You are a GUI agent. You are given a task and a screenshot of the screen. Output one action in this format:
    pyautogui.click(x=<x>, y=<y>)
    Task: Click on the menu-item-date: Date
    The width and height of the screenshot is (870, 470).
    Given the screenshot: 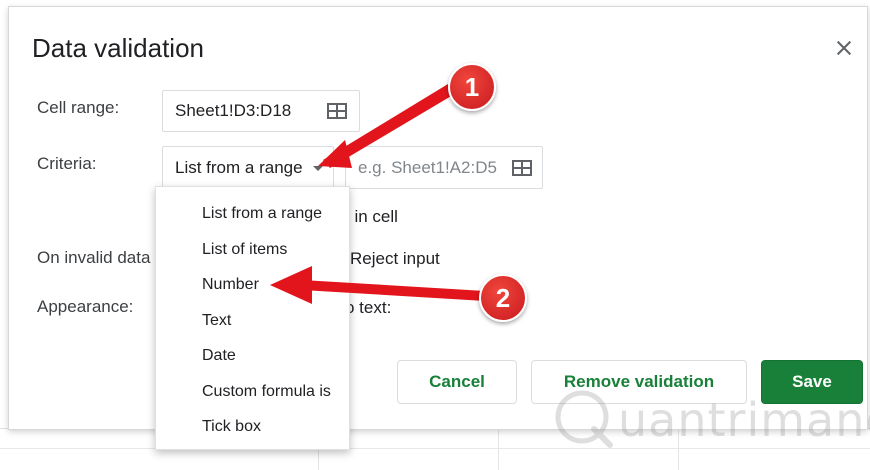 What is the action you would take?
    pyautogui.click(x=252, y=356)
    